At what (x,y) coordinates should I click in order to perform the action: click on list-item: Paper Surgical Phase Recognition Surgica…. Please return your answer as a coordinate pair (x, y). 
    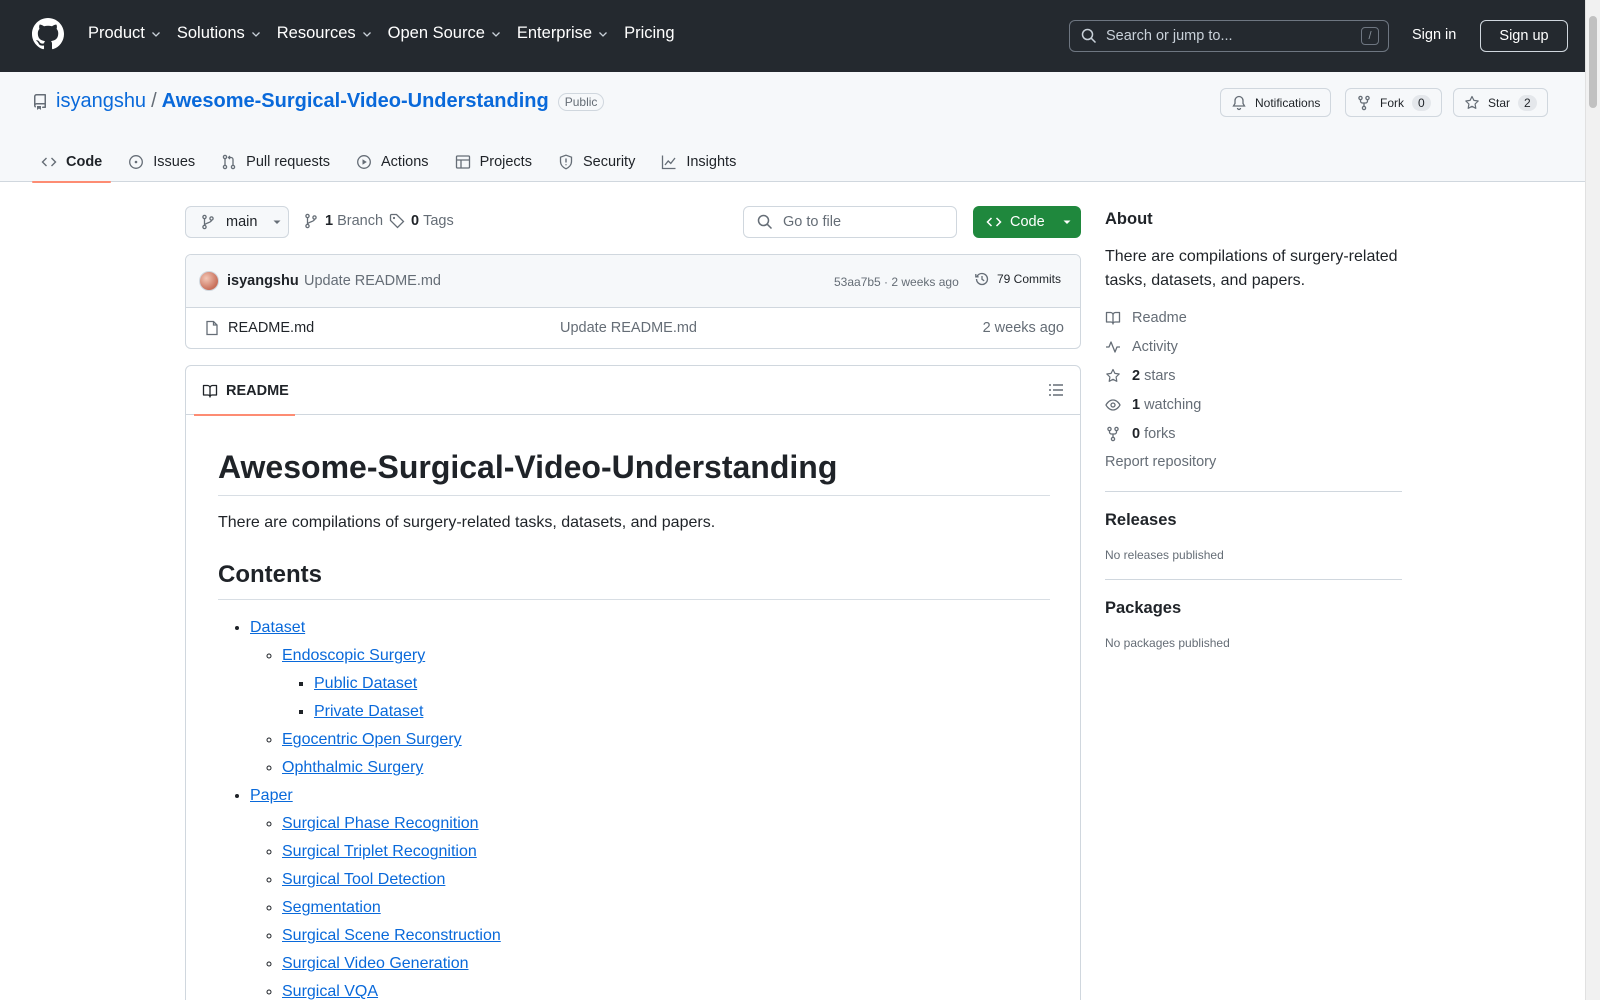
    Looking at the image, I should click on (650, 892).